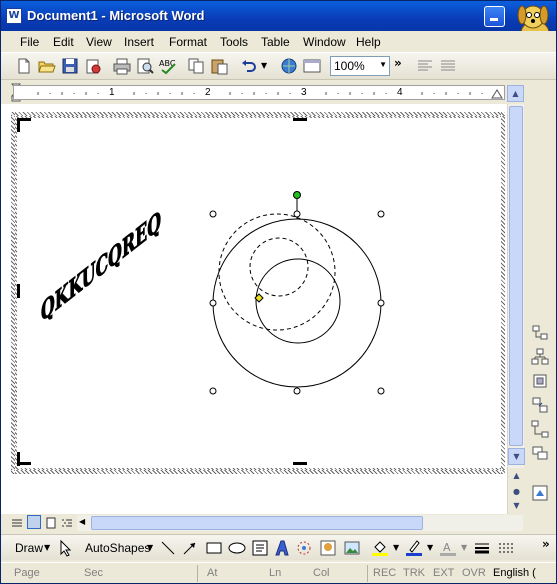 The image size is (557, 584). What do you see at coordinates (398, 63) in the screenshot?
I see `toolbar-options-icon: »` at bounding box center [398, 63].